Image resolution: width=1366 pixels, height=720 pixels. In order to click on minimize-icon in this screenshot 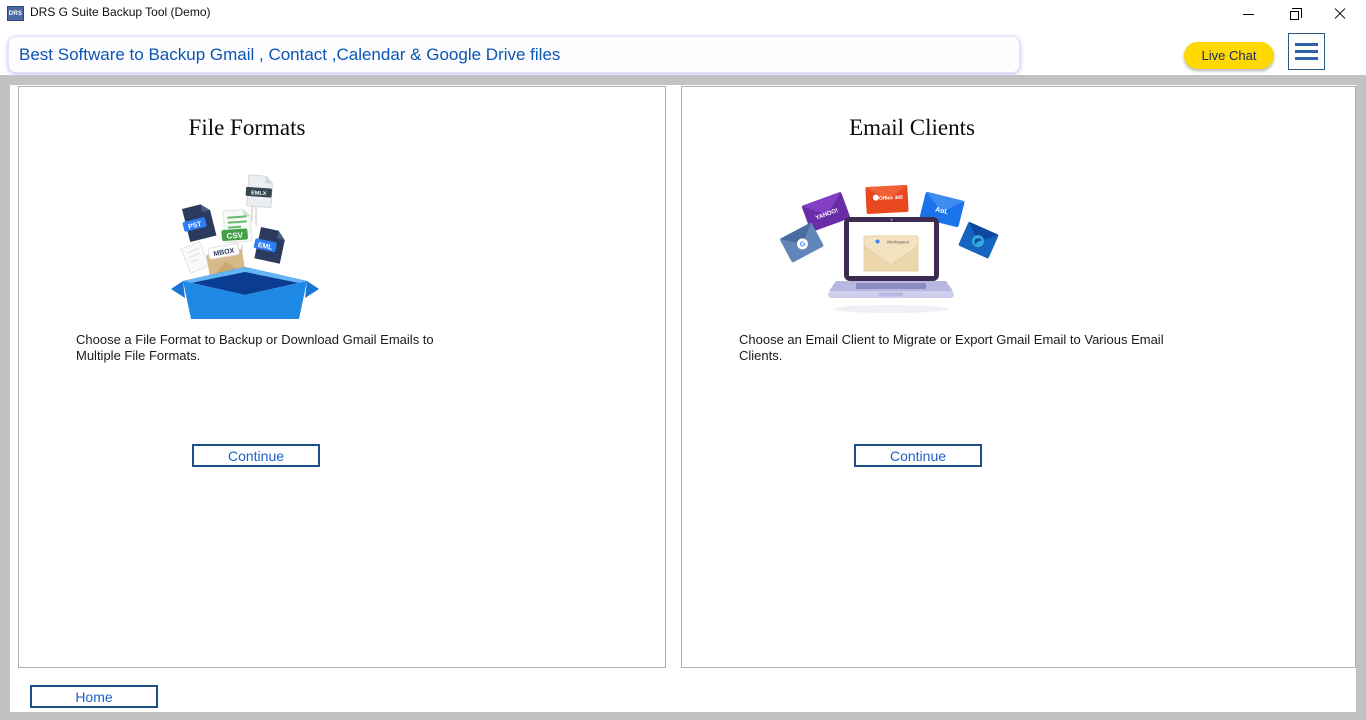, I will do `click(1248, 14)`.